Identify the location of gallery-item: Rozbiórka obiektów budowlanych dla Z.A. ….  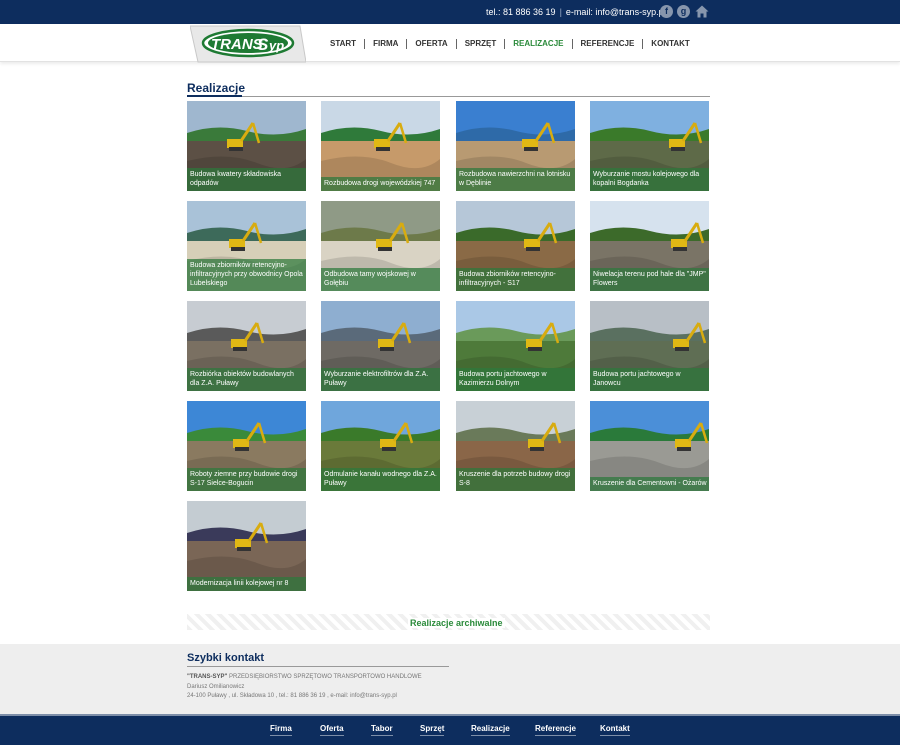
(246, 346).